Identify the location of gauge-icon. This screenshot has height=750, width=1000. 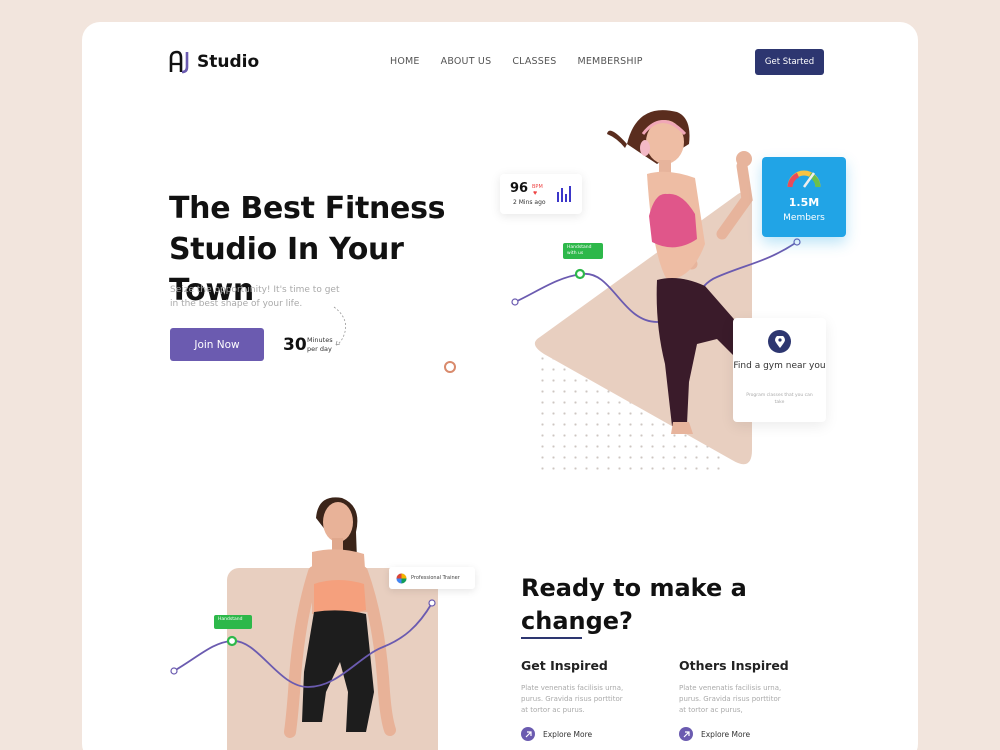
(804, 179).